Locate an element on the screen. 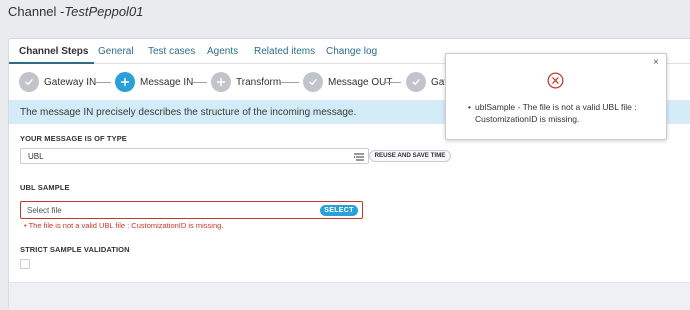  file-input-placeholder: Select file is located at coordinates (44, 210).